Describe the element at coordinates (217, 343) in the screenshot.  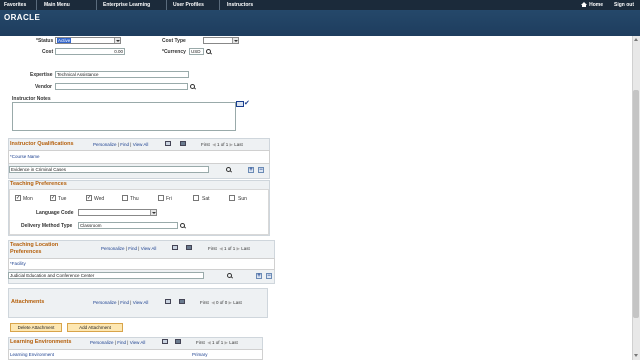
I see `environments-pagination: First ◀ 1 of 1 ▶ Last` at that location.